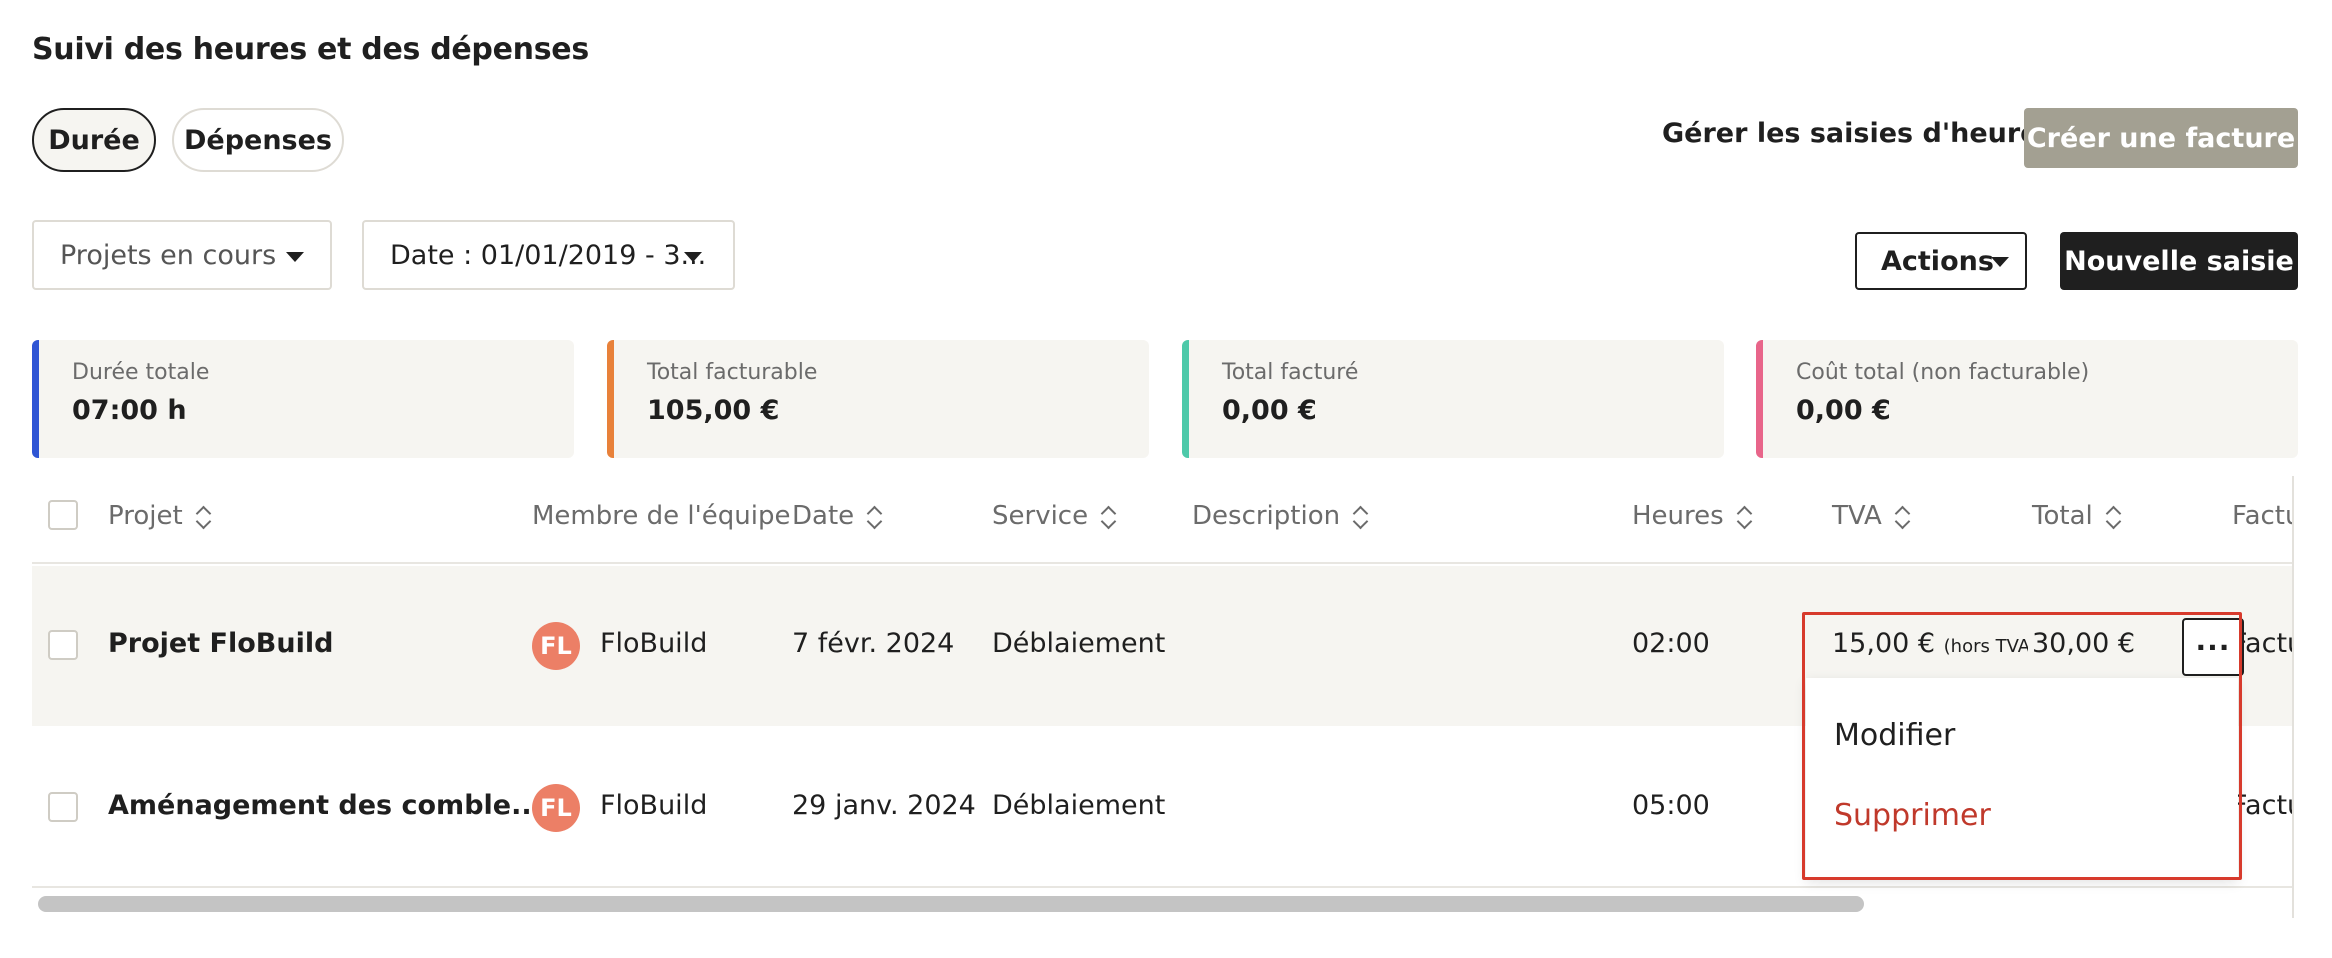 This screenshot has width=2332, height=958. Describe the element at coordinates (1671, 643) in the screenshot. I see `hours-value: 02:00` at that location.